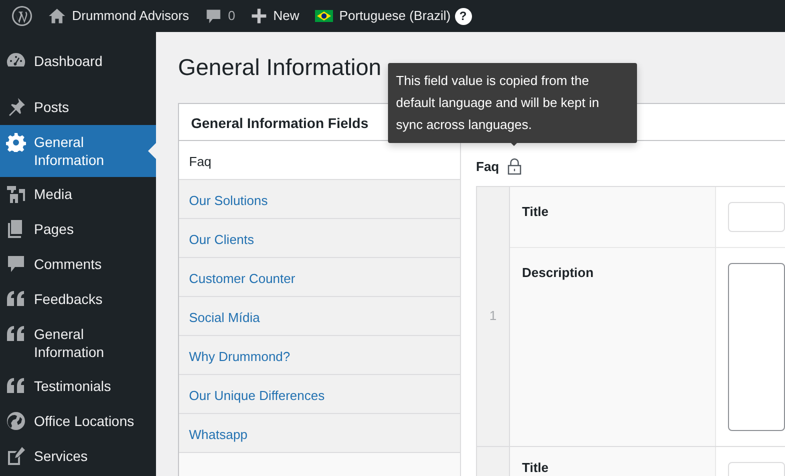 This screenshot has width=785, height=476. Describe the element at coordinates (319, 277) in the screenshot. I see `tab: Customer Counter` at that location.